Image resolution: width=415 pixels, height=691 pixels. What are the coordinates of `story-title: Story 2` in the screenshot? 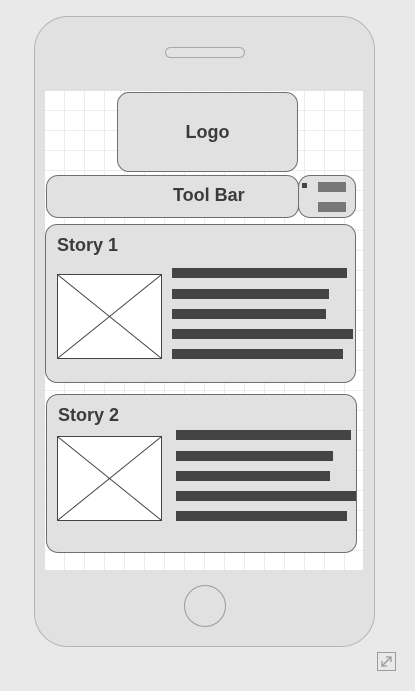 It's located at (89, 415).